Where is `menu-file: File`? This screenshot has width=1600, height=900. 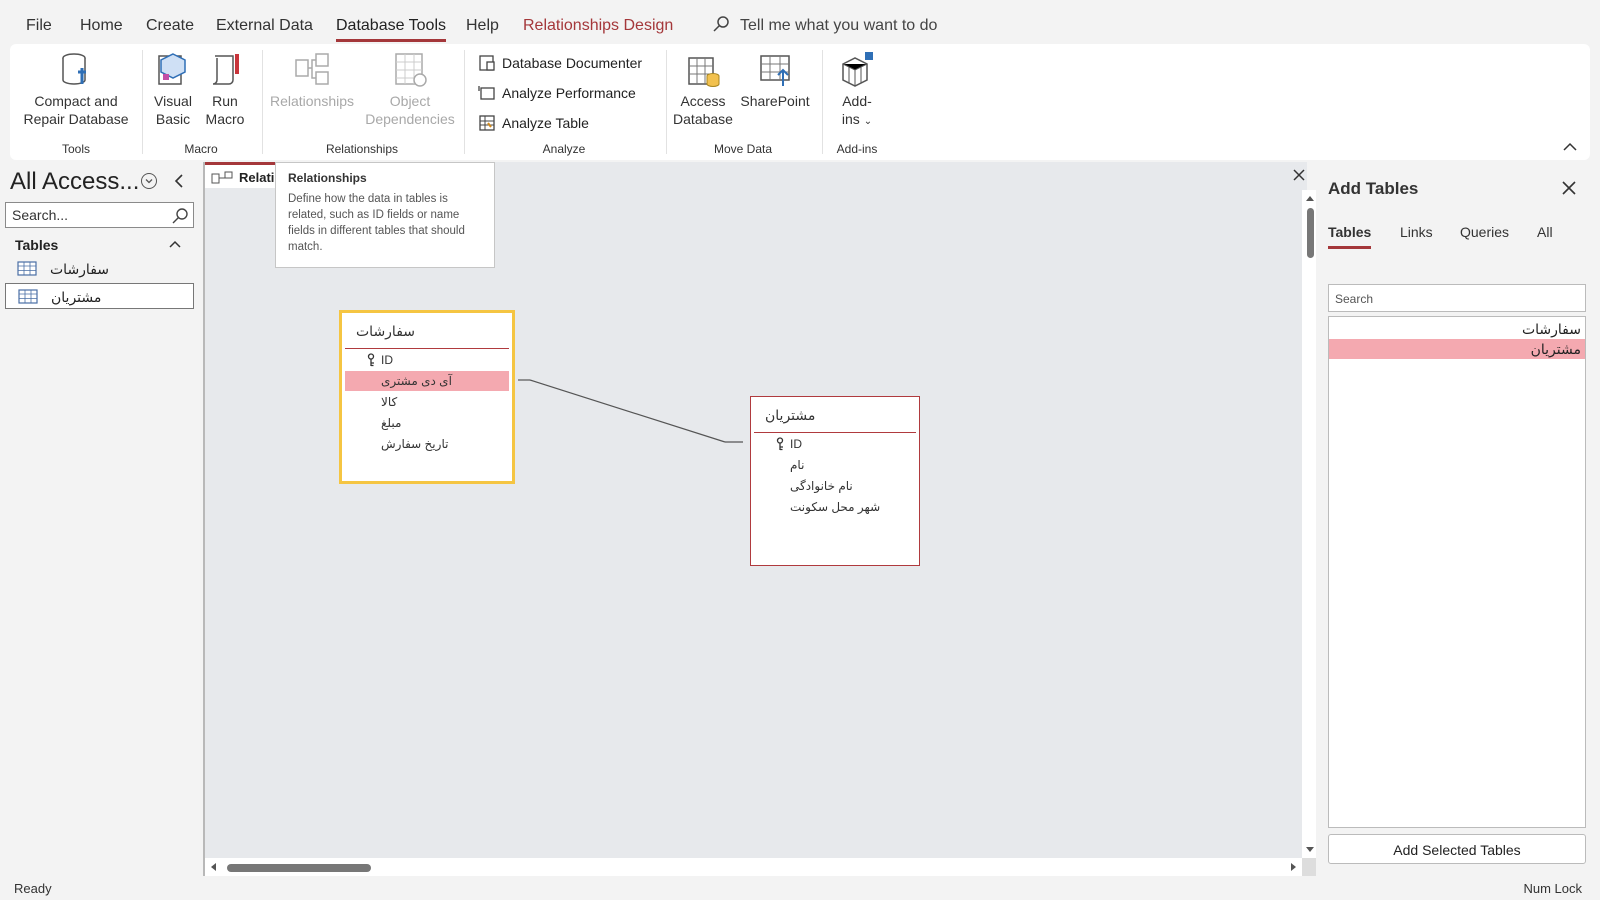 menu-file: File is located at coordinates (39, 26).